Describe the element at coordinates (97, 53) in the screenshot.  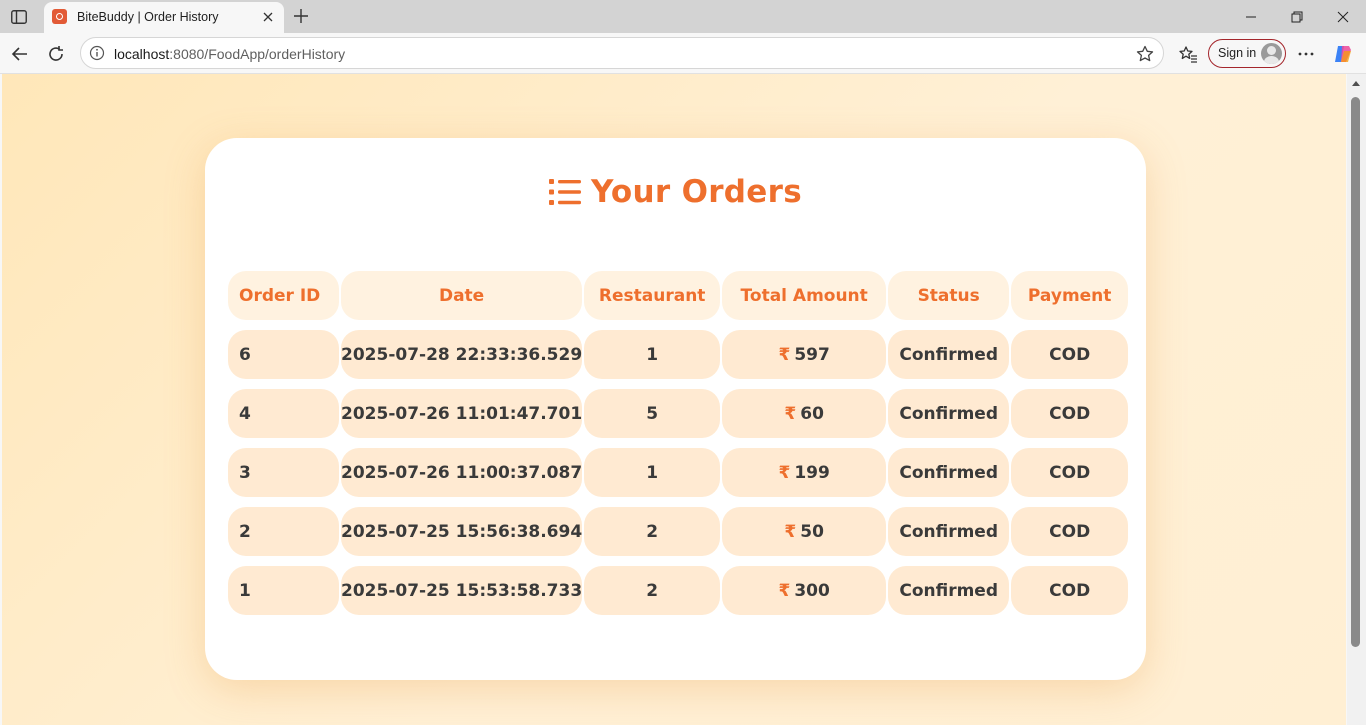
I see `site-info-icon` at that location.